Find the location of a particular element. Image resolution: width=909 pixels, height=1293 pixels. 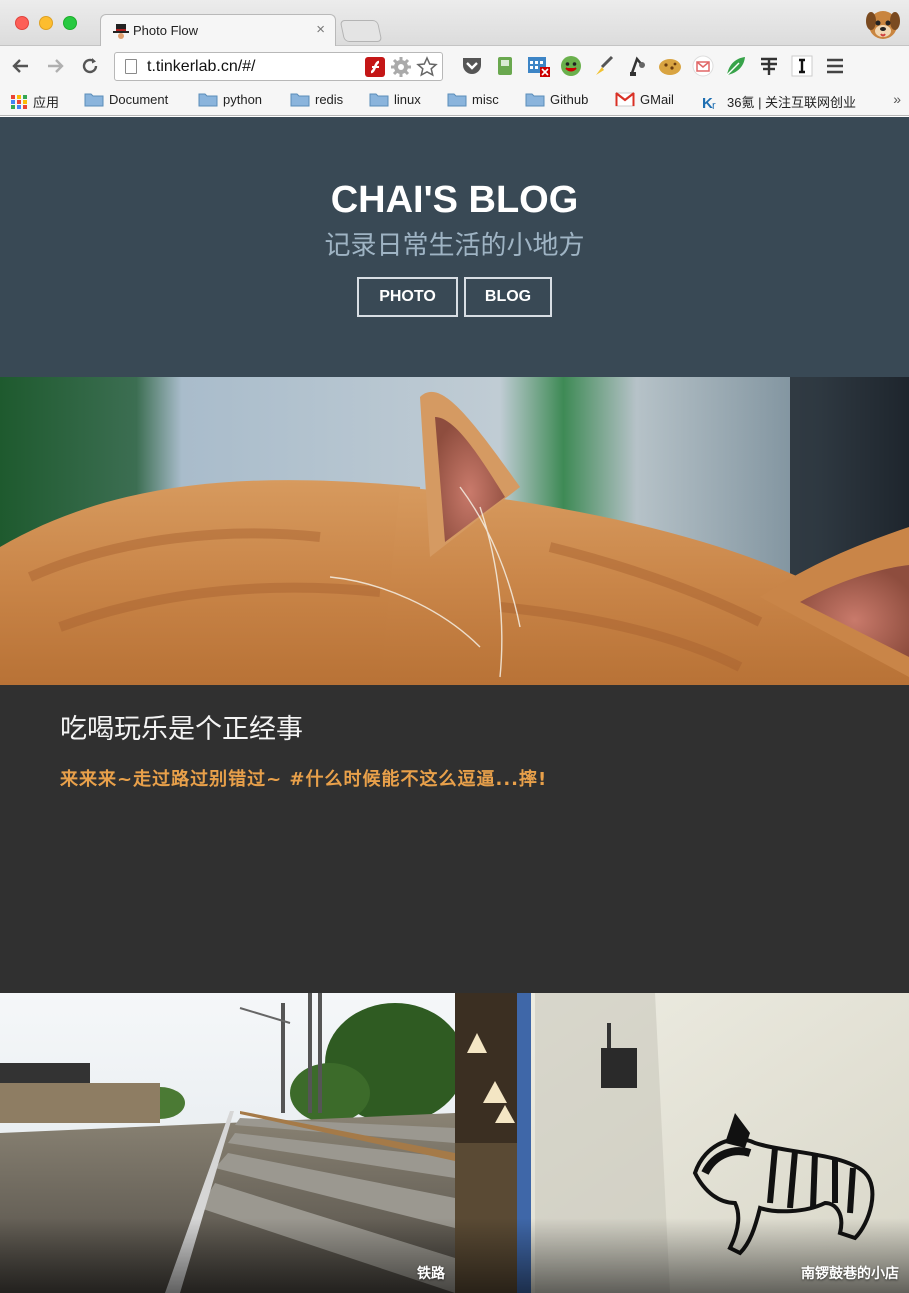

browser-toolbar: t.tinkerlab.cn/#/ is located at coordinates (454, 66).